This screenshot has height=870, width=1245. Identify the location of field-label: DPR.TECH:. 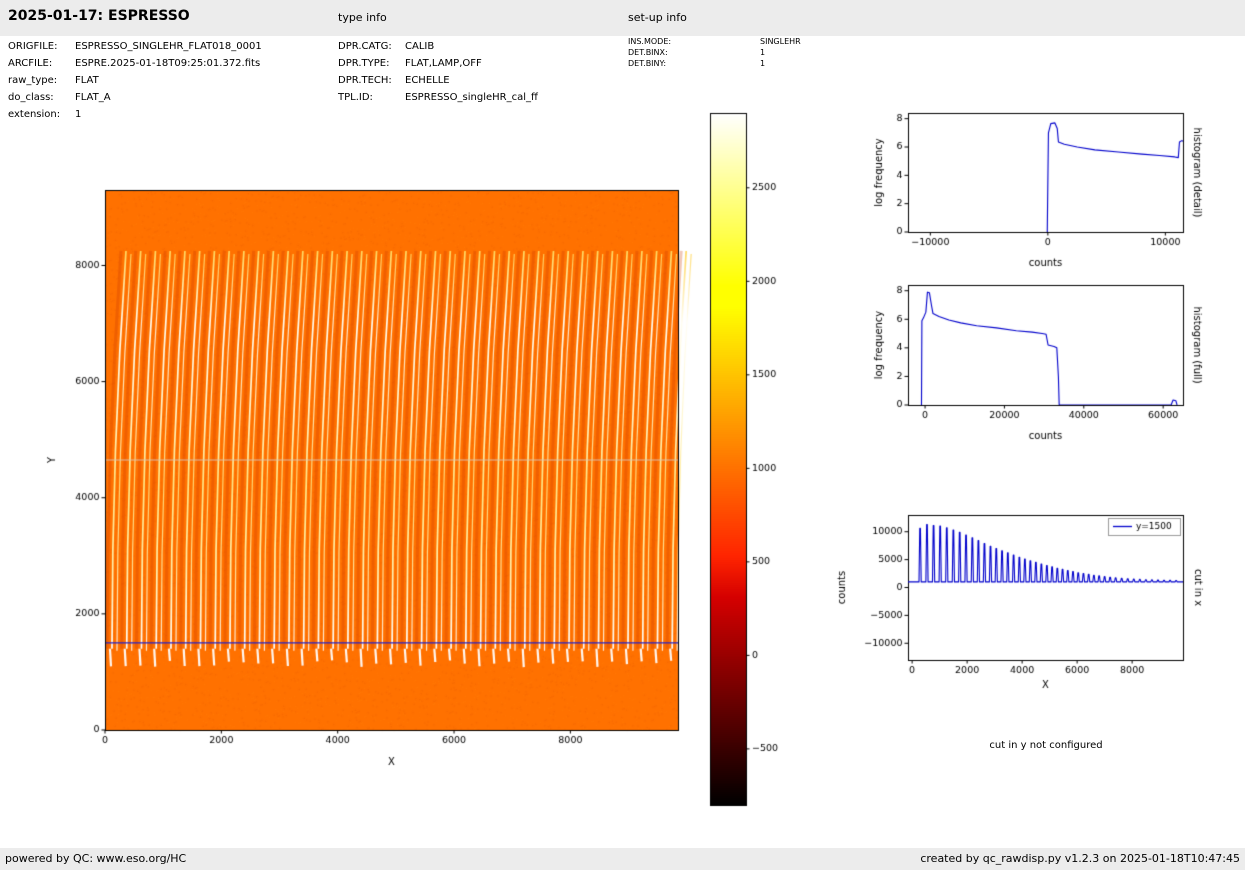
(365, 80).